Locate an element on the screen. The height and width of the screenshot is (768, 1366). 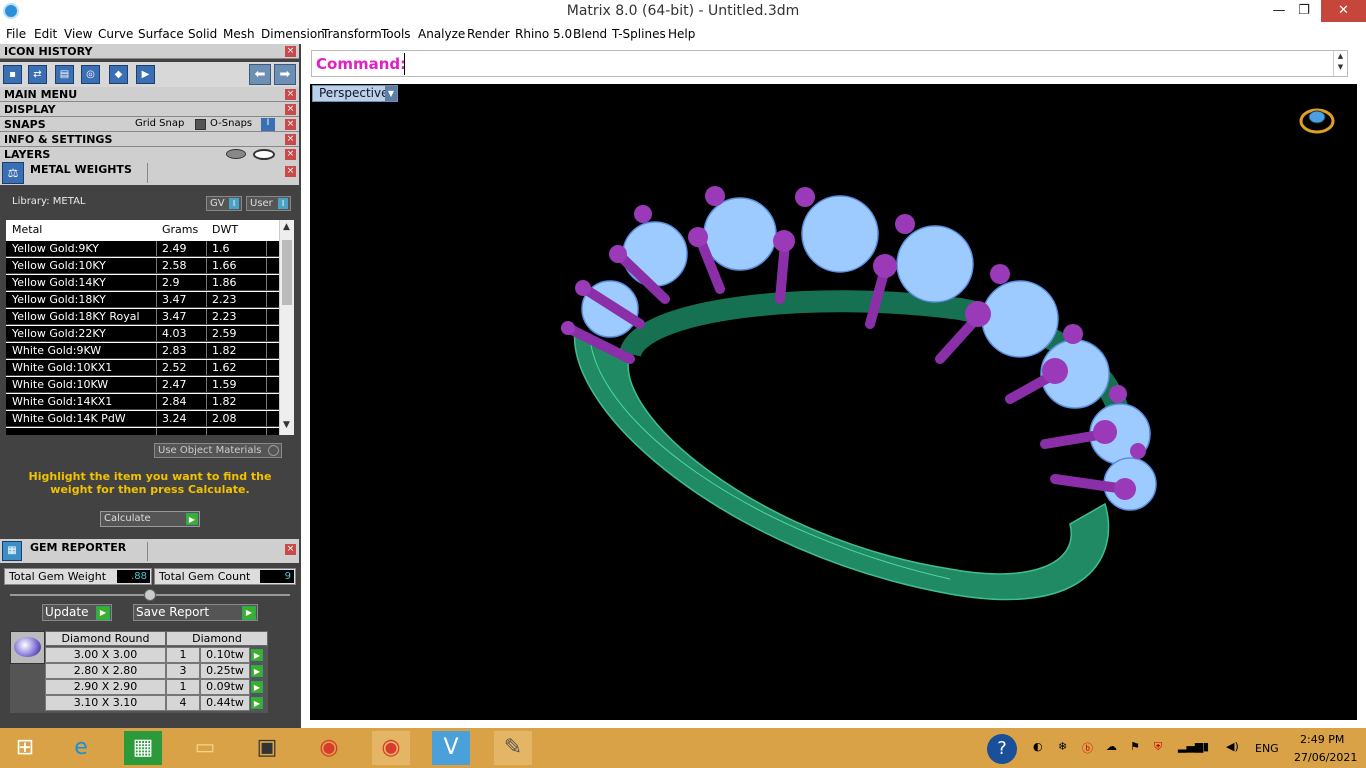
use-object-materials-option: Use Object Materials is located at coordinates (218, 450).